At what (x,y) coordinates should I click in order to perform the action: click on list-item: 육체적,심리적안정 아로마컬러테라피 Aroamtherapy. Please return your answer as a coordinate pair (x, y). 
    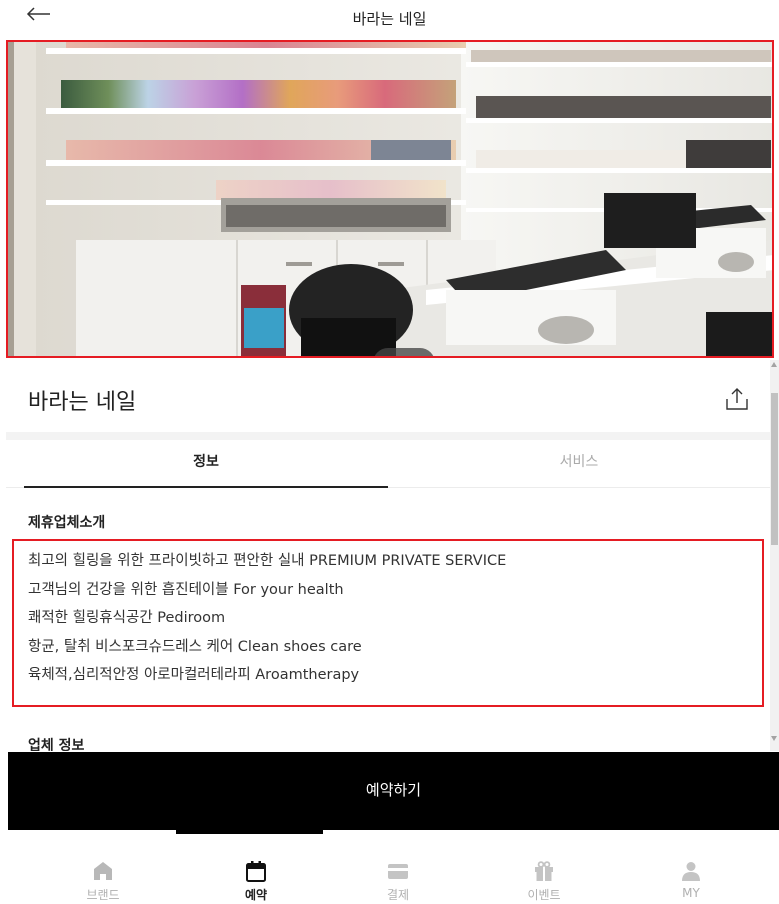
    Looking at the image, I should click on (194, 675).